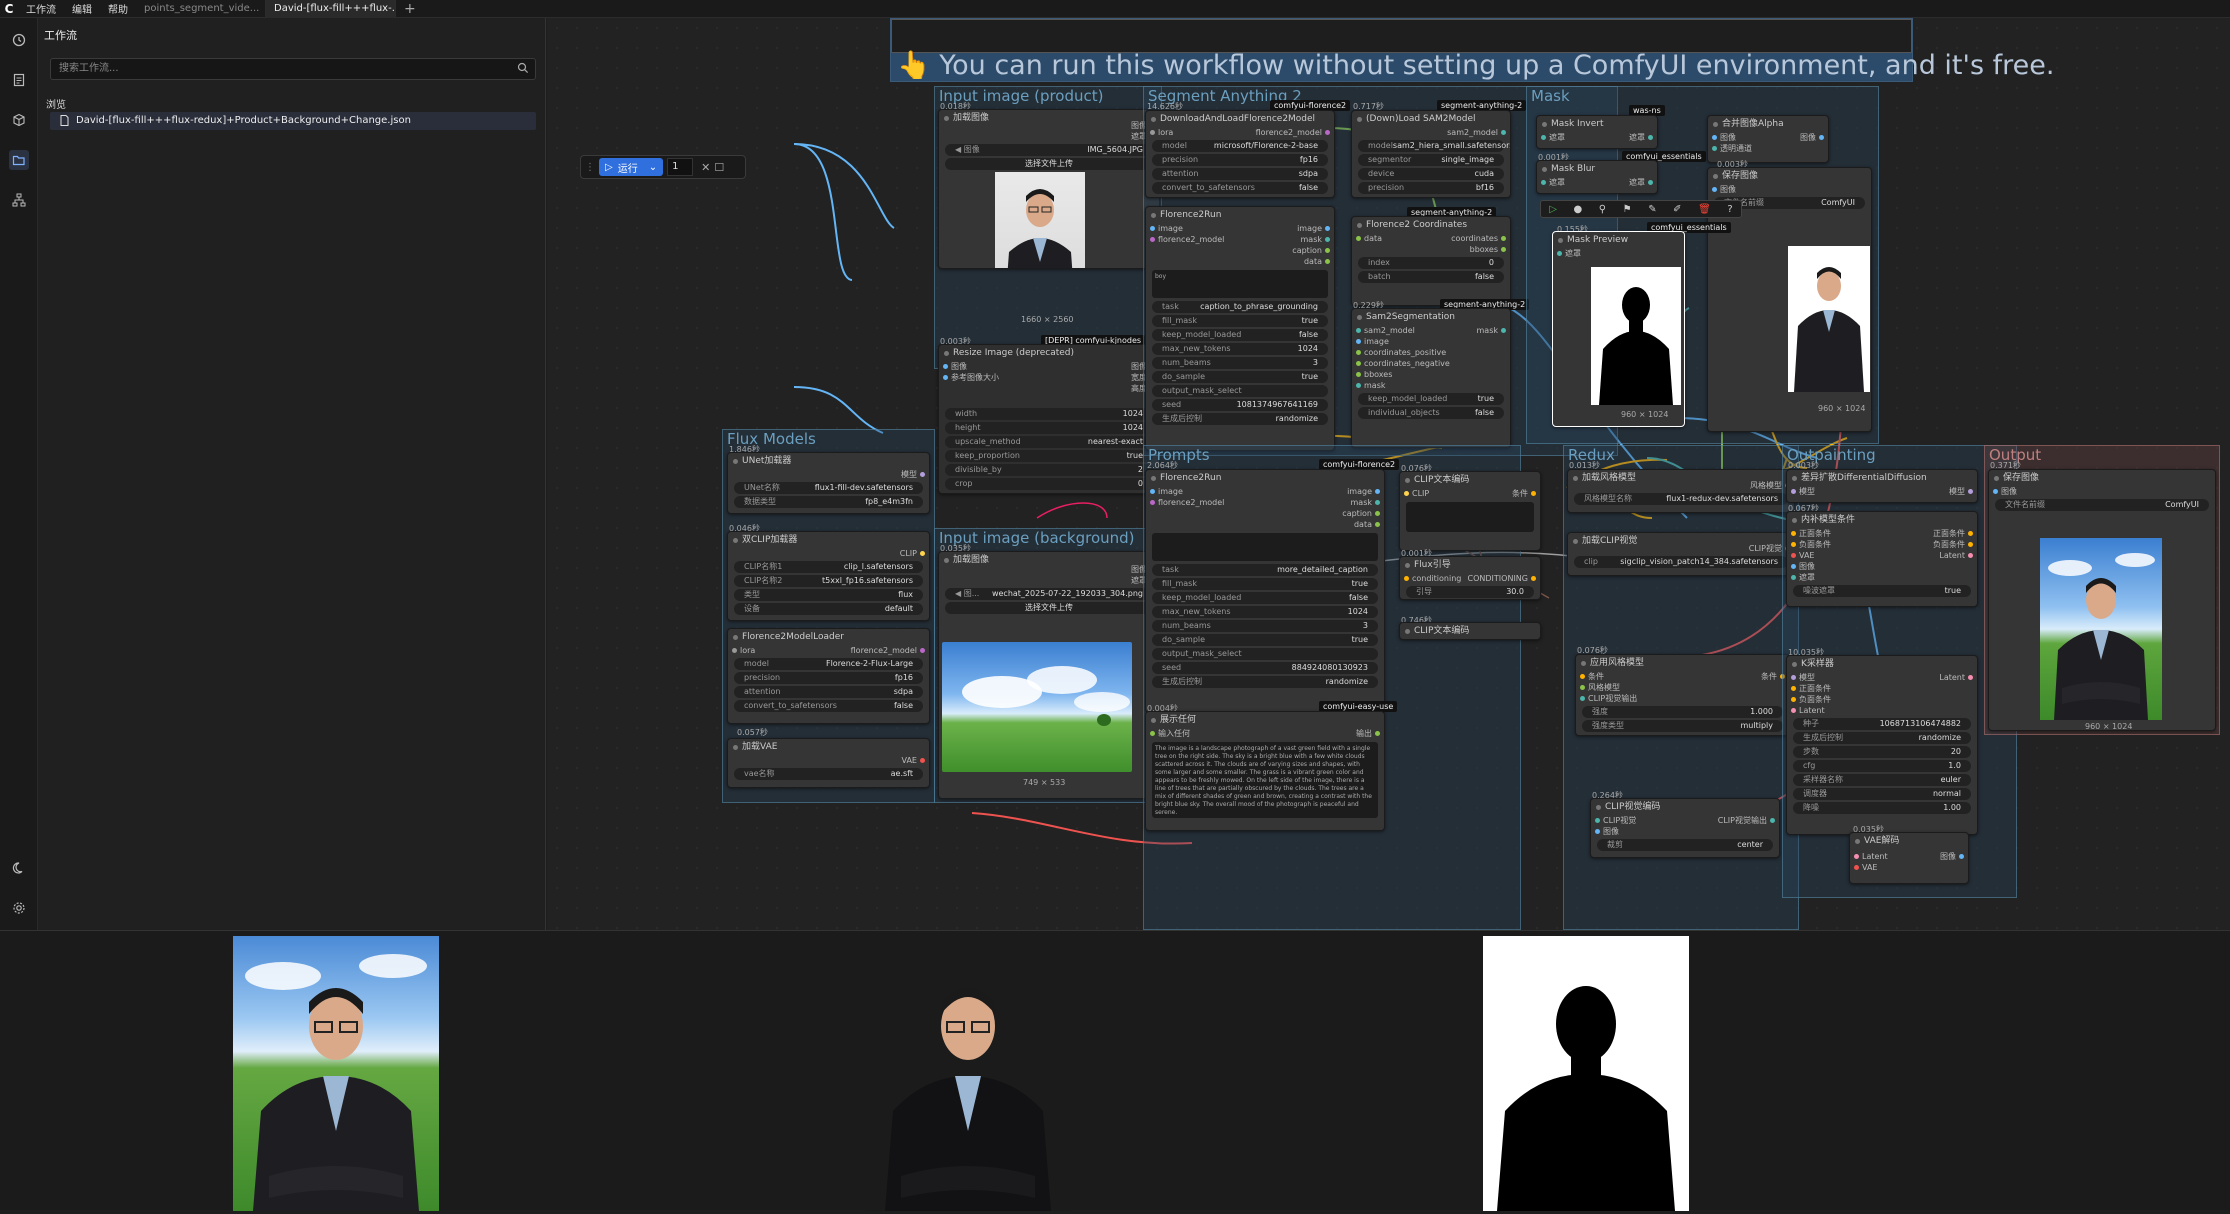 The width and height of the screenshot is (2230, 1214). What do you see at coordinates (1049, 428) in the screenshot?
I see `height-widget: height 1024` at bounding box center [1049, 428].